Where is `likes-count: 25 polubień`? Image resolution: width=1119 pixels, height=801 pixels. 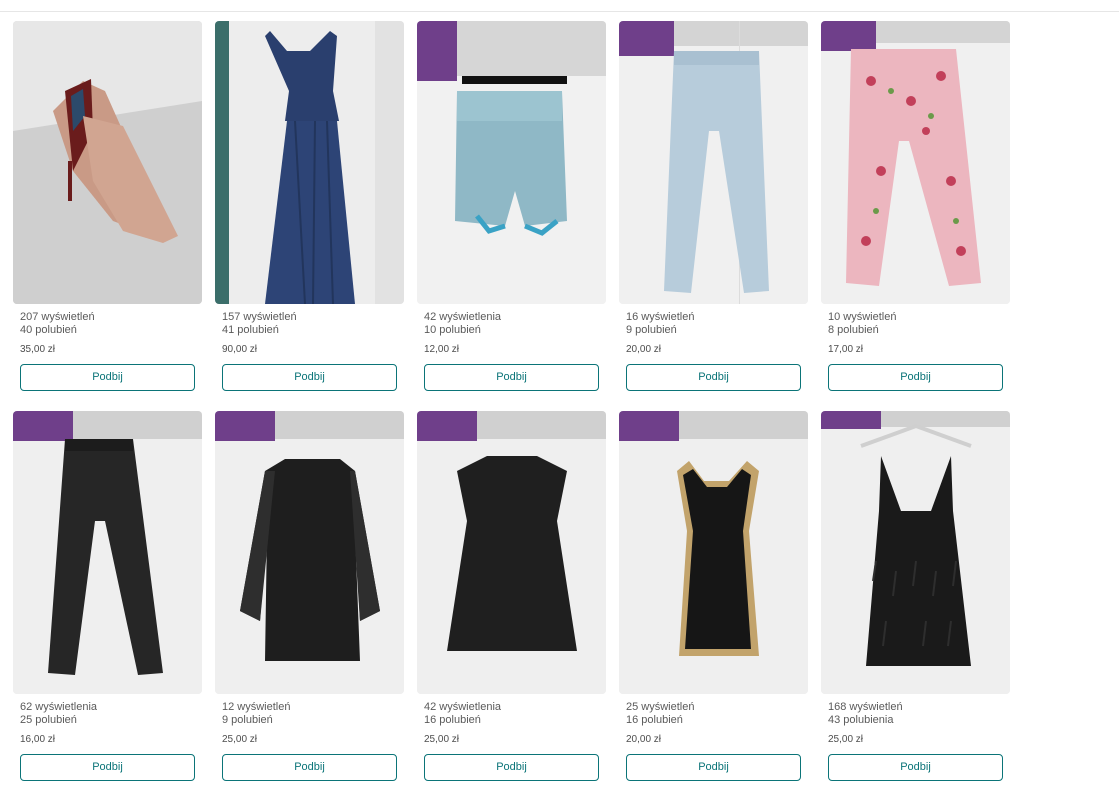 likes-count: 25 polubień is located at coordinates (48, 720).